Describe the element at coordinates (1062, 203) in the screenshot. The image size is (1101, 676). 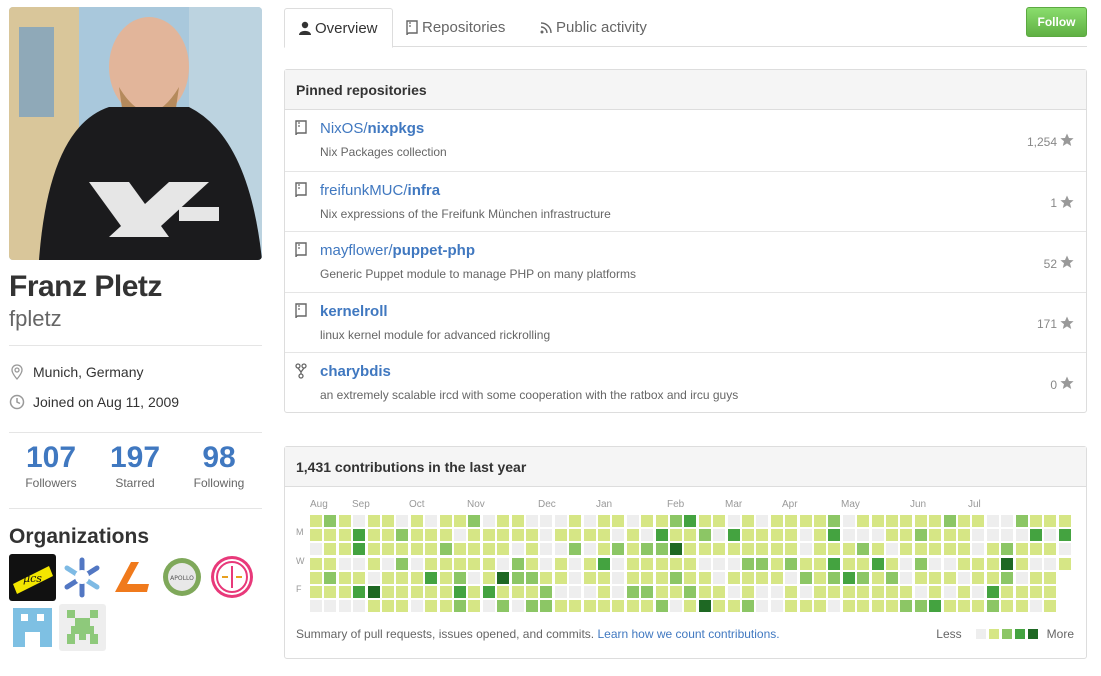
I see `repo-stars: 1` at that location.